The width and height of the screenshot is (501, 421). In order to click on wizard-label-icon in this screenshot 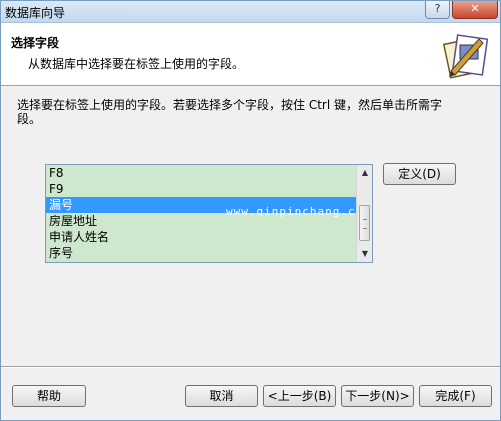, I will do `click(465, 56)`.